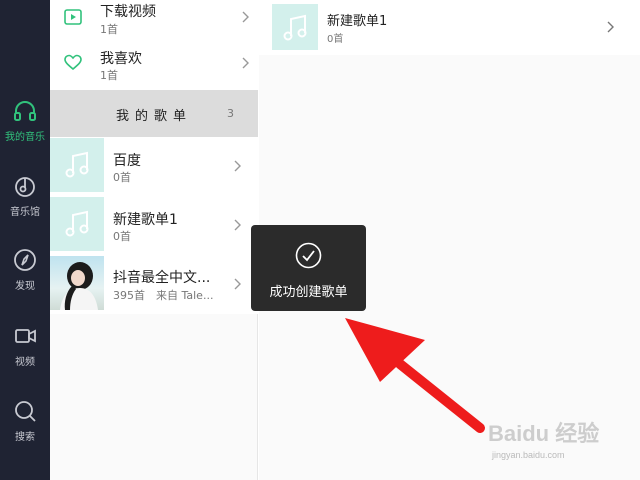 Image resolution: width=640 pixels, height=480 pixels. What do you see at coordinates (154, 166) in the screenshot?
I see `playlist-item-baidu: 百度 0首` at bounding box center [154, 166].